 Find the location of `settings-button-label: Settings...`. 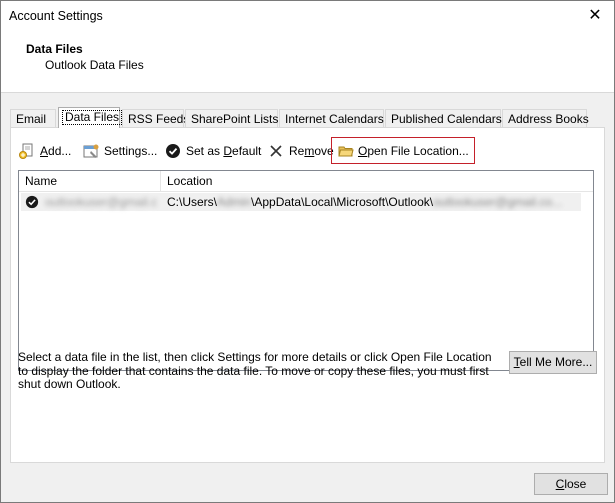

settings-button-label: Settings... is located at coordinates (131, 151).